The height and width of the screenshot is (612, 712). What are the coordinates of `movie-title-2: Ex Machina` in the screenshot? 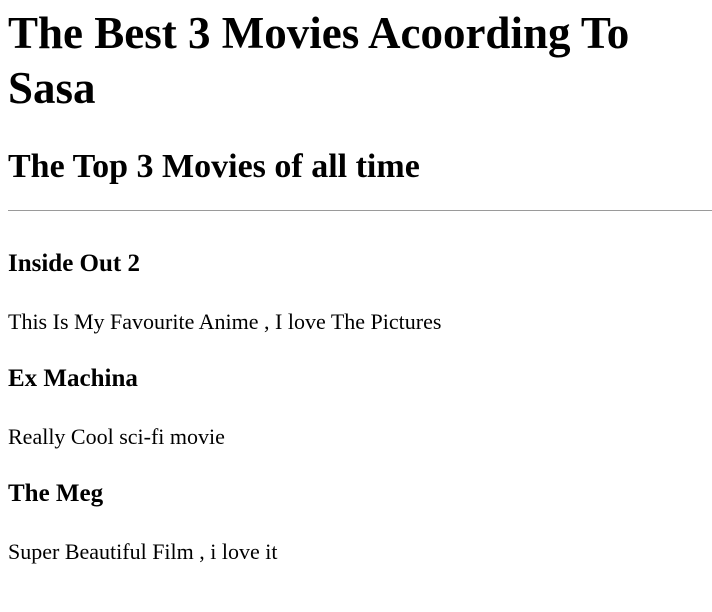 It's located at (73, 378).